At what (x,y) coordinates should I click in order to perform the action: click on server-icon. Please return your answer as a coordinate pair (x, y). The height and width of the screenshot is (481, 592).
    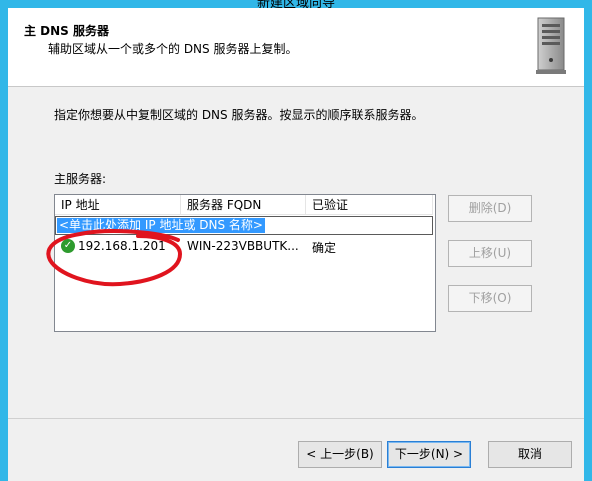
    Looking at the image, I should click on (551, 45).